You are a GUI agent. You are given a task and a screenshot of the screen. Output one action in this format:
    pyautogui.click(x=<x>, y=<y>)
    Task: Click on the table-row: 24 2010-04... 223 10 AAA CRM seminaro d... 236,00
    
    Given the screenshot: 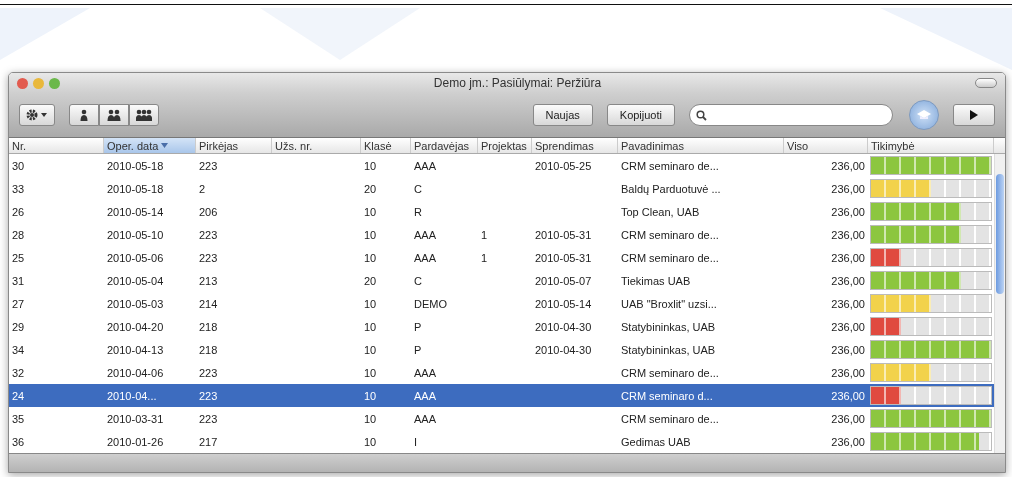 What is the action you would take?
    pyautogui.click(x=501, y=395)
    